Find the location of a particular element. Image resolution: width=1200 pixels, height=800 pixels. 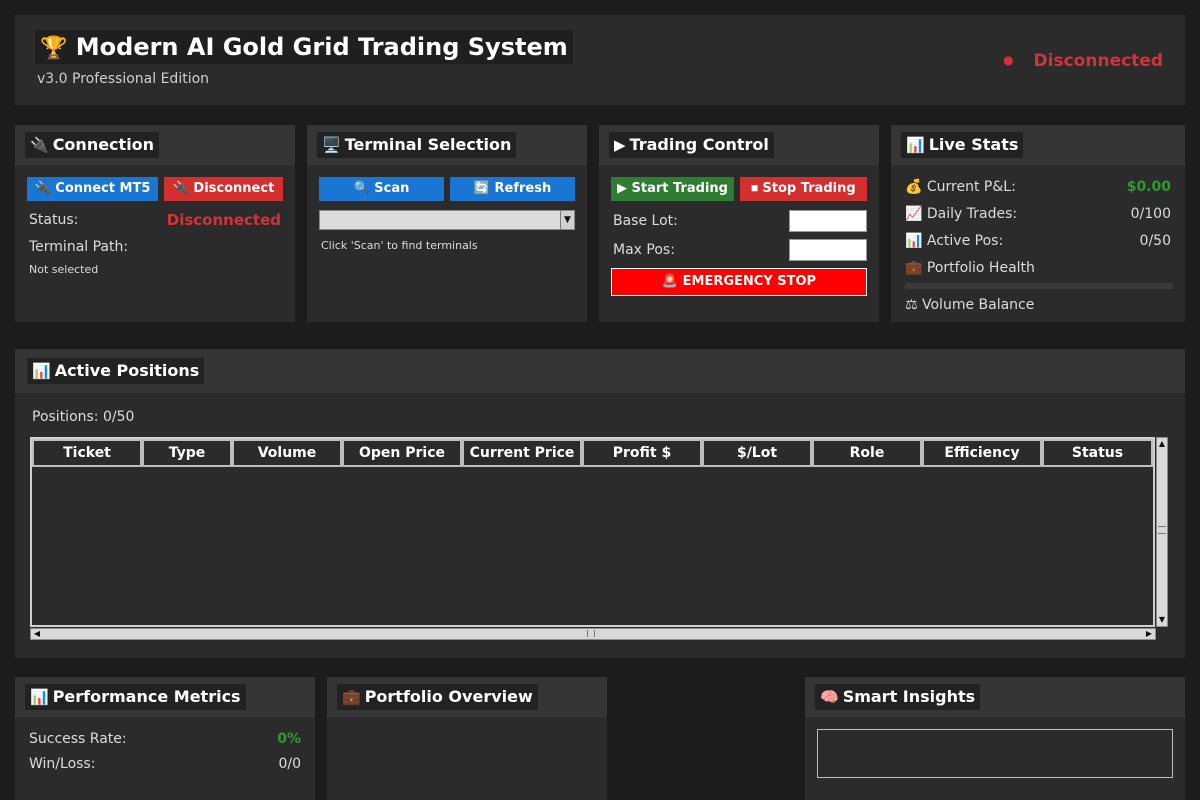

column-header-type: Type is located at coordinates (187, 453).